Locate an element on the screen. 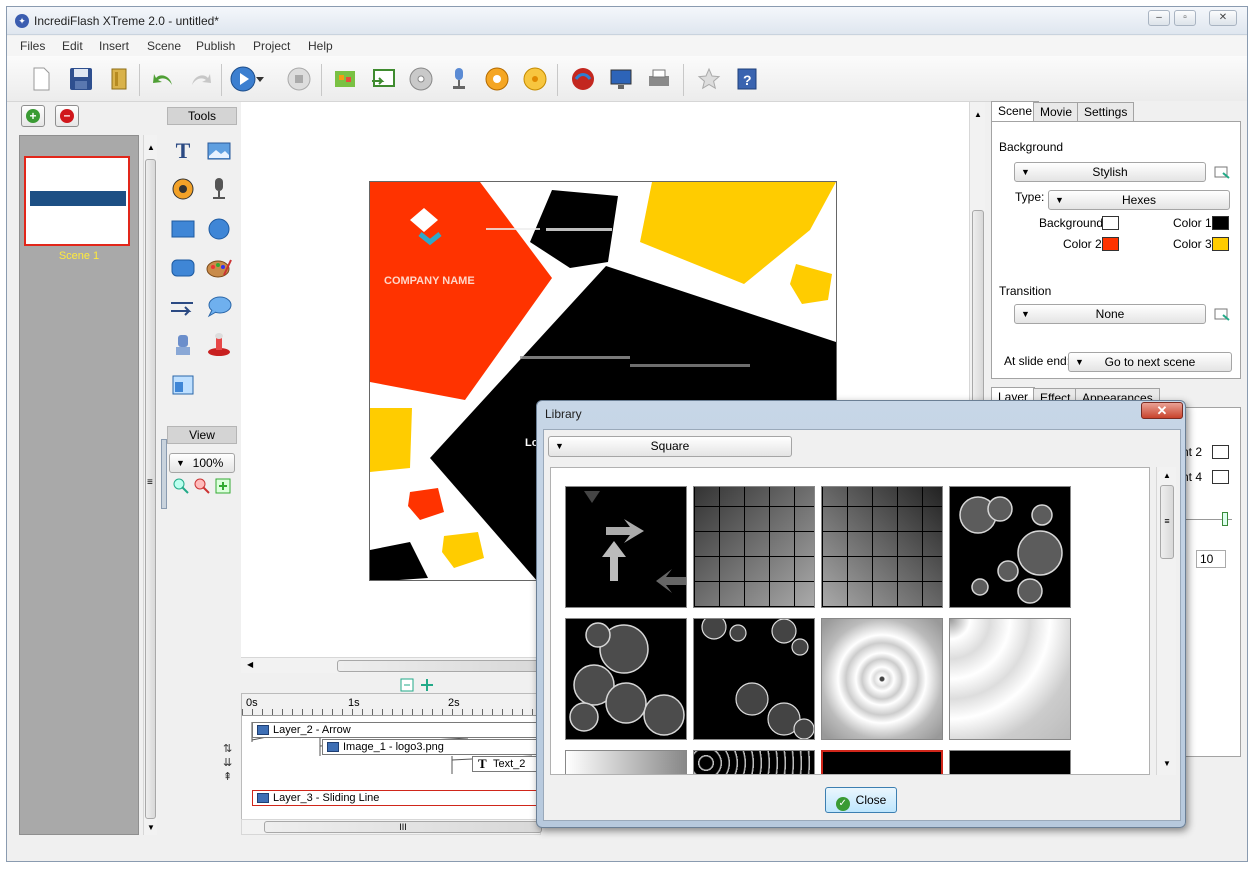  burn-disc-icon is located at coordinates (535, 79).